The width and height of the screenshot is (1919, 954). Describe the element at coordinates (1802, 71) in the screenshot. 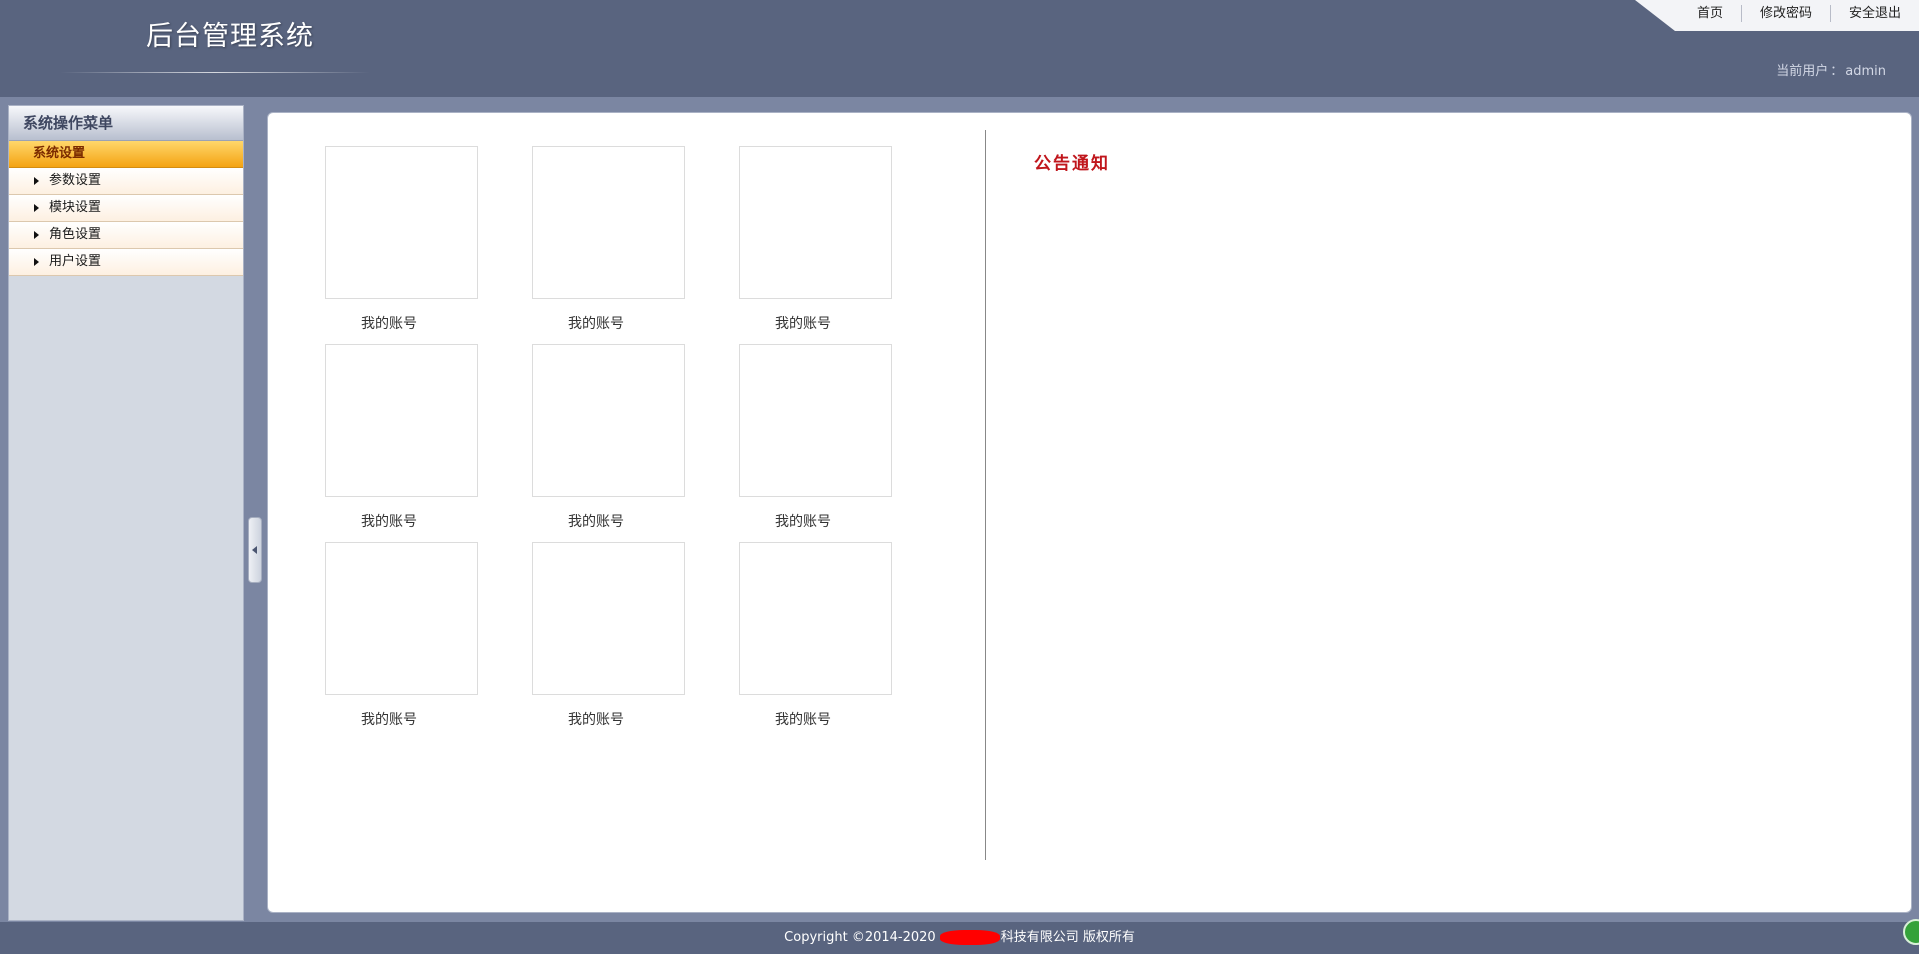

I see `current-user-label: 当前用户` at that location.